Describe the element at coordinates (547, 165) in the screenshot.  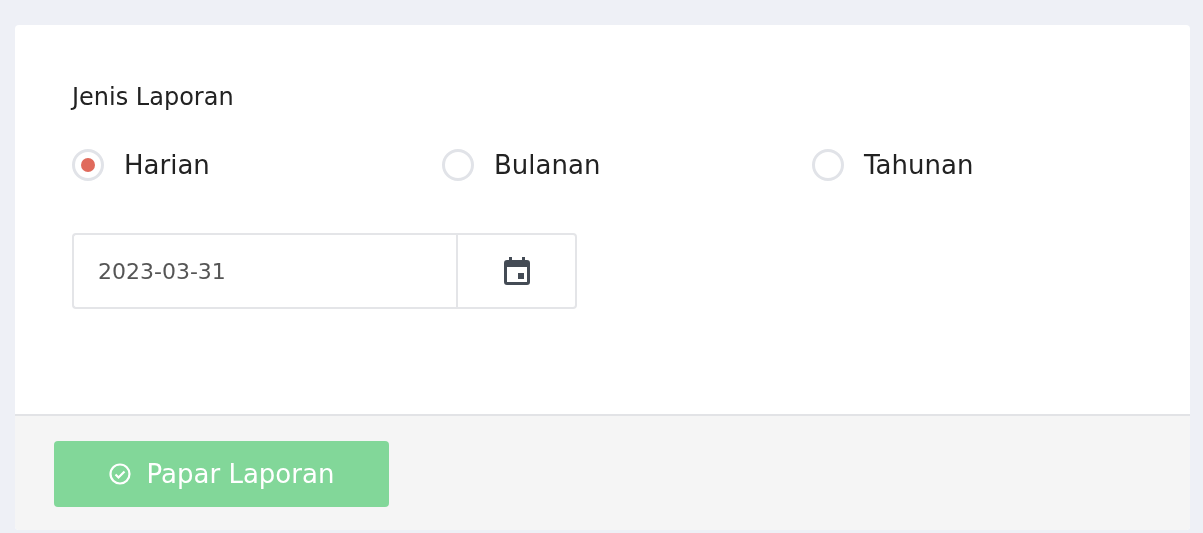
I see `radio-label: Bulanan` at that location.